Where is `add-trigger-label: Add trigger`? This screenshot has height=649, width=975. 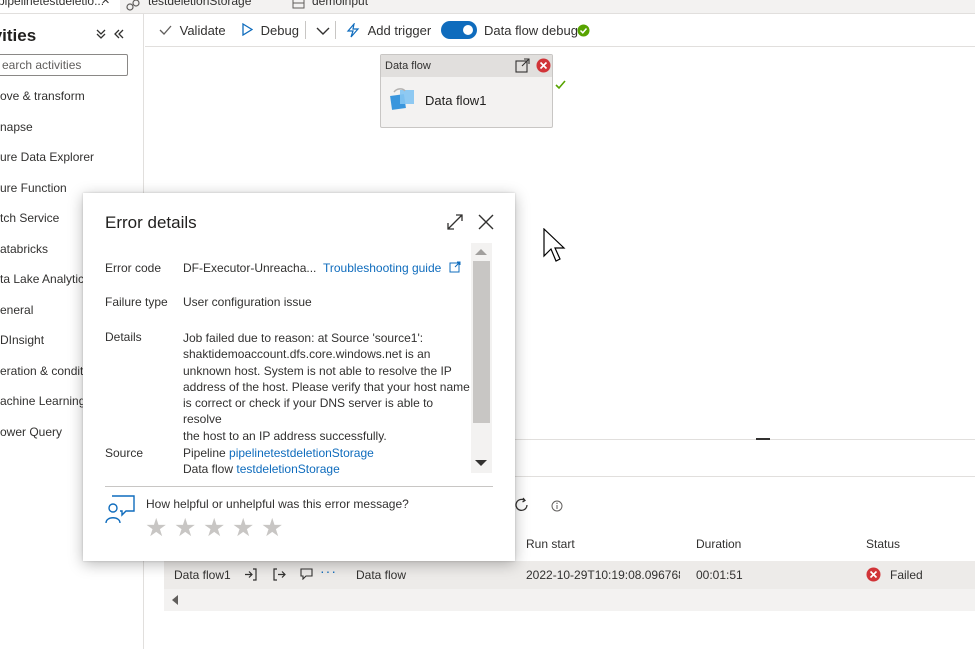
add-trigger-label: Add trigger is located at coordinates (399, 30).